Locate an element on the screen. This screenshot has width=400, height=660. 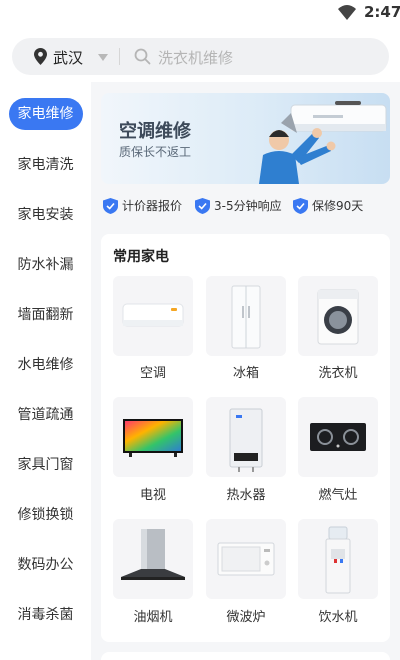
sidebar-item-furniture-doors: 家具门窗 is located at coordinates (45, 465).